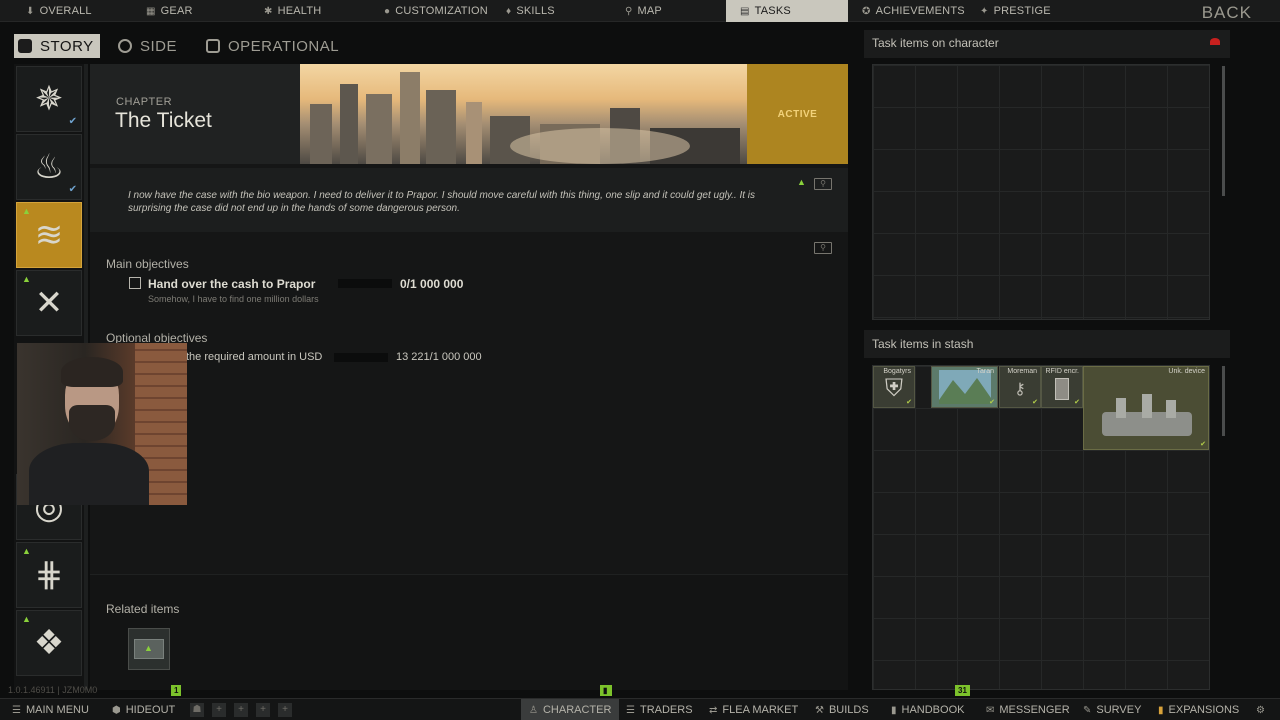  Describe the element at coordinates (509, 11) in the screenshot. I see `skills-icon: ♦` at that location.